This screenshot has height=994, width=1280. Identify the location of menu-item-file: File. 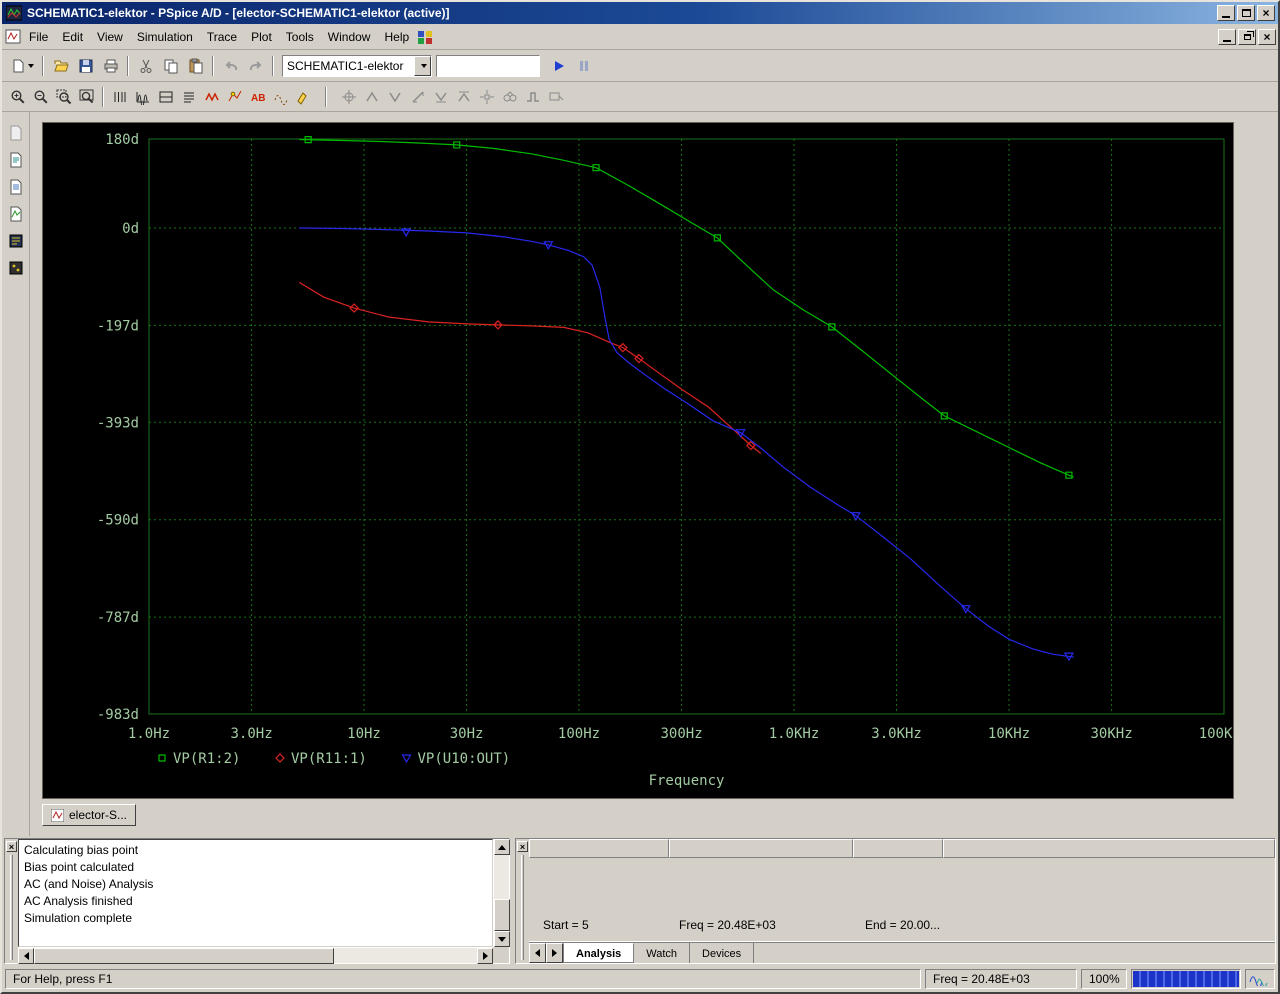
(38, 37).